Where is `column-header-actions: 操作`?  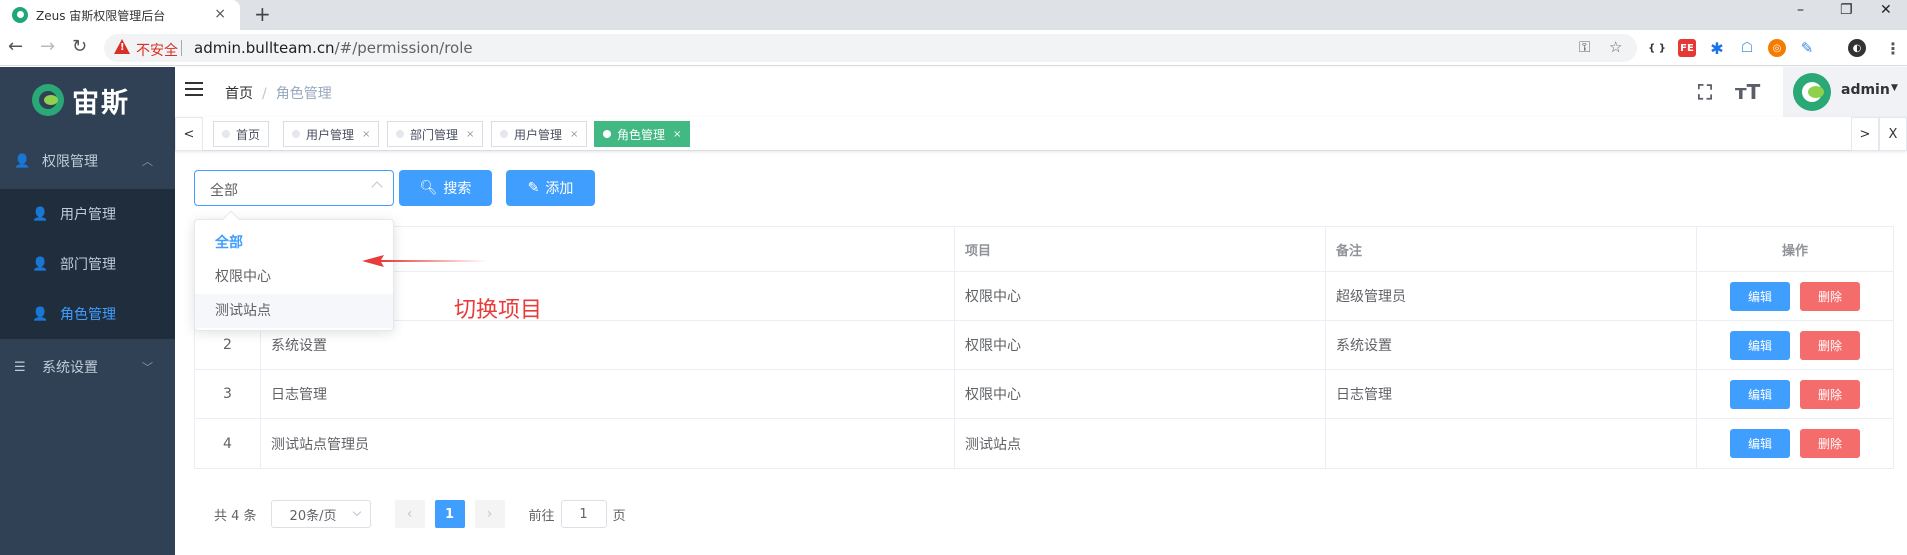
column-header-actions: 操作 is located at coordinates (1794, 251).